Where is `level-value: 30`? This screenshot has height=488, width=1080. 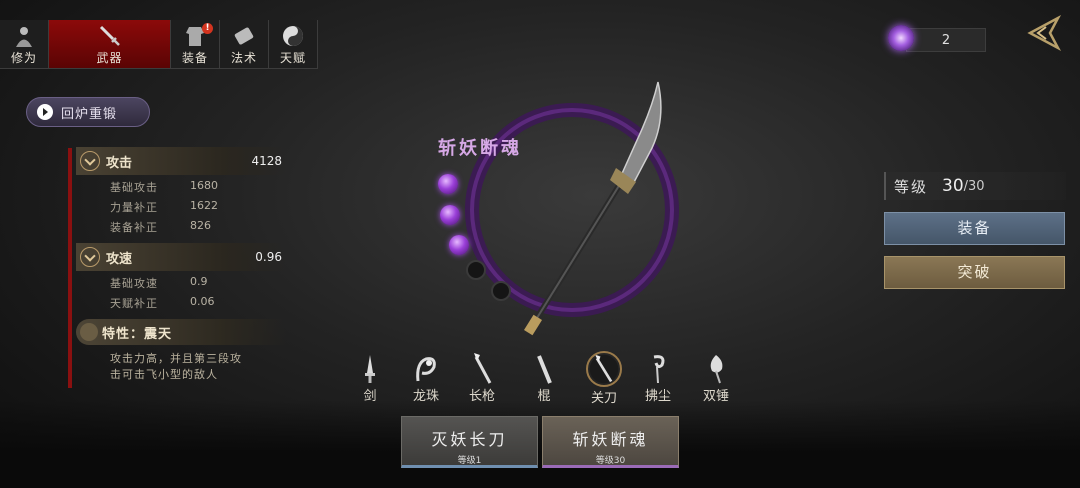
level-value: 30 is located at coordinates (953, 186).